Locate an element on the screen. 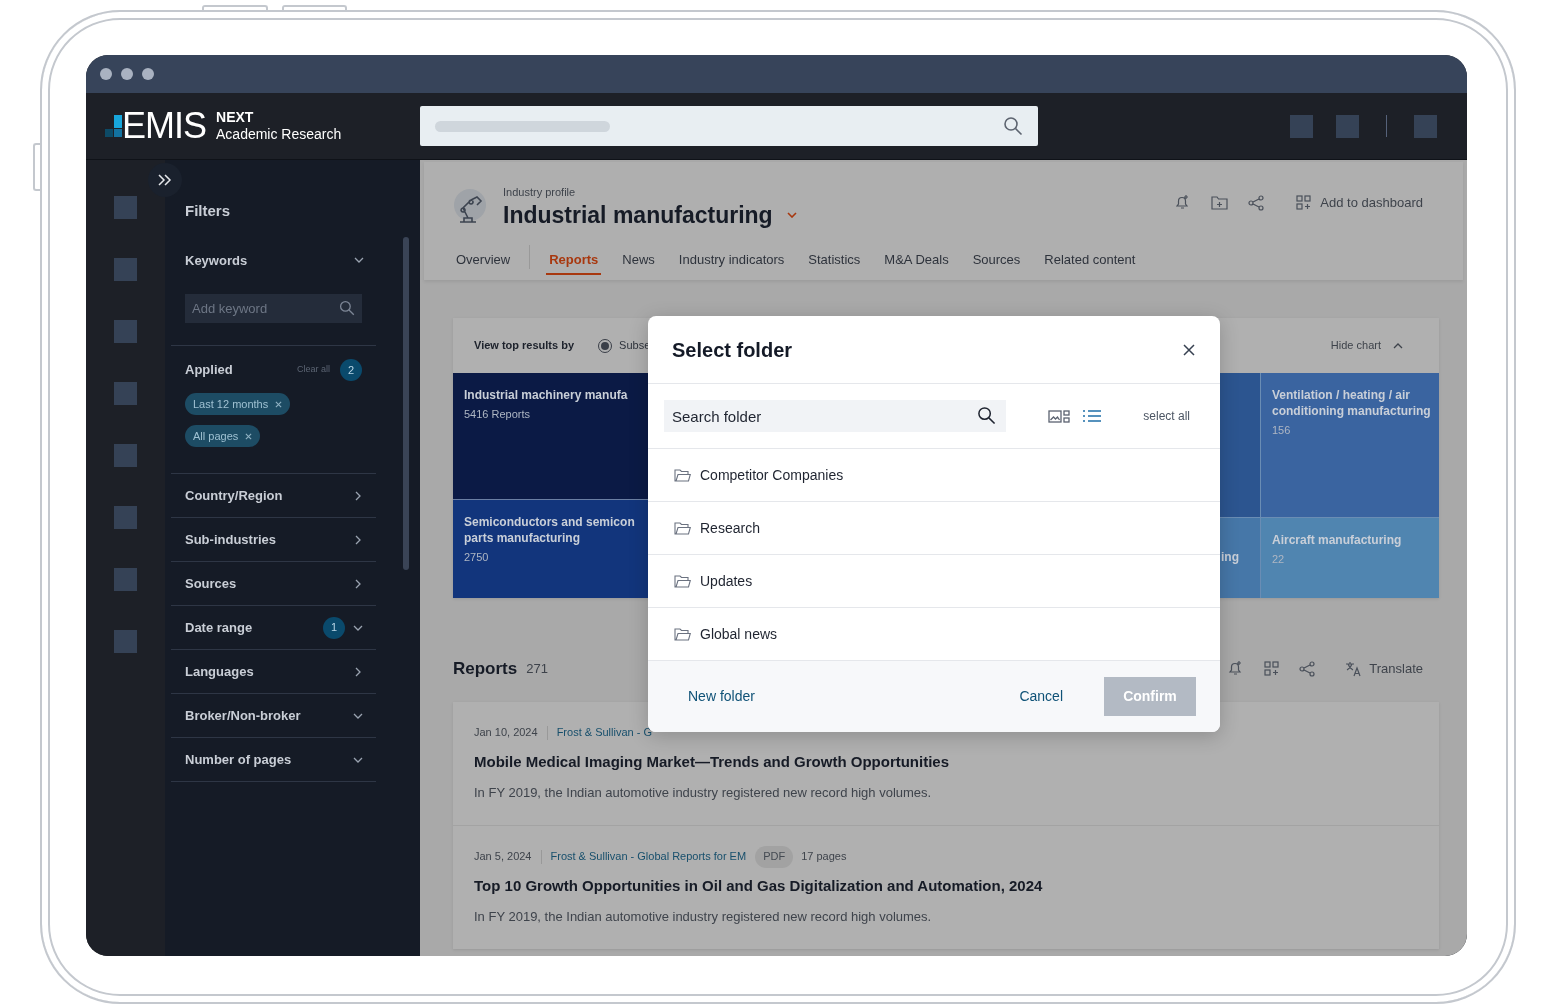 This screenshot has height=1008, width=1548. scrollbar is located at coordinates (406, 403).